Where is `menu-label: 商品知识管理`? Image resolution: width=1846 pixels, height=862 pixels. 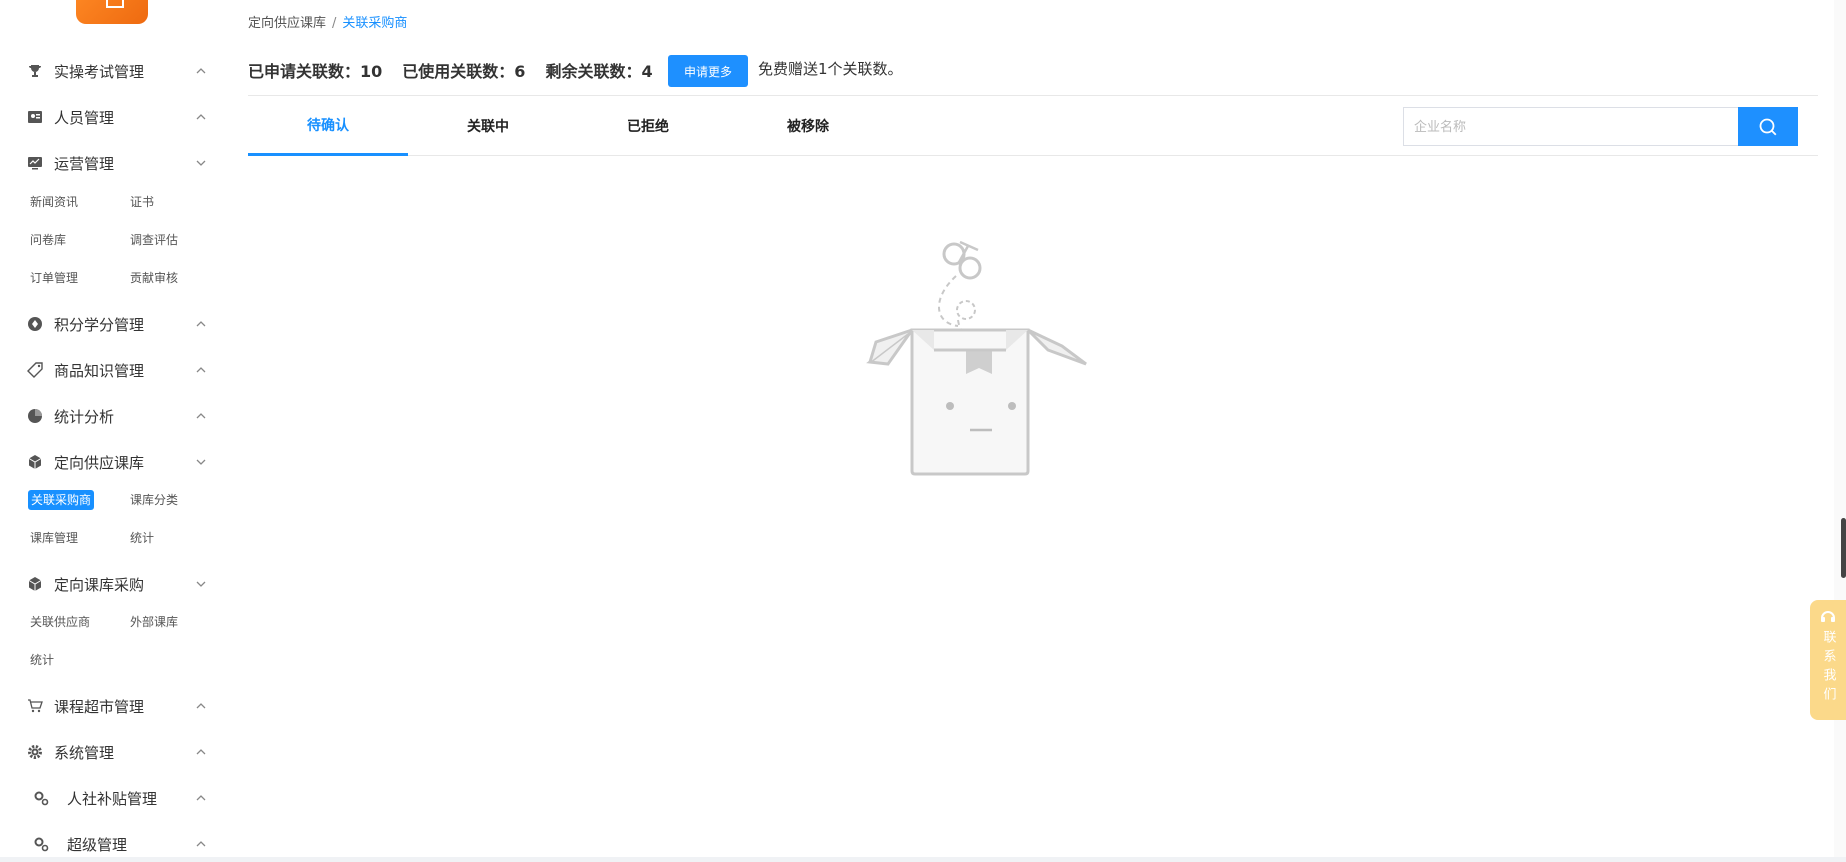
menu-label: 商品知识管理 is located at coordinates (99, 370).